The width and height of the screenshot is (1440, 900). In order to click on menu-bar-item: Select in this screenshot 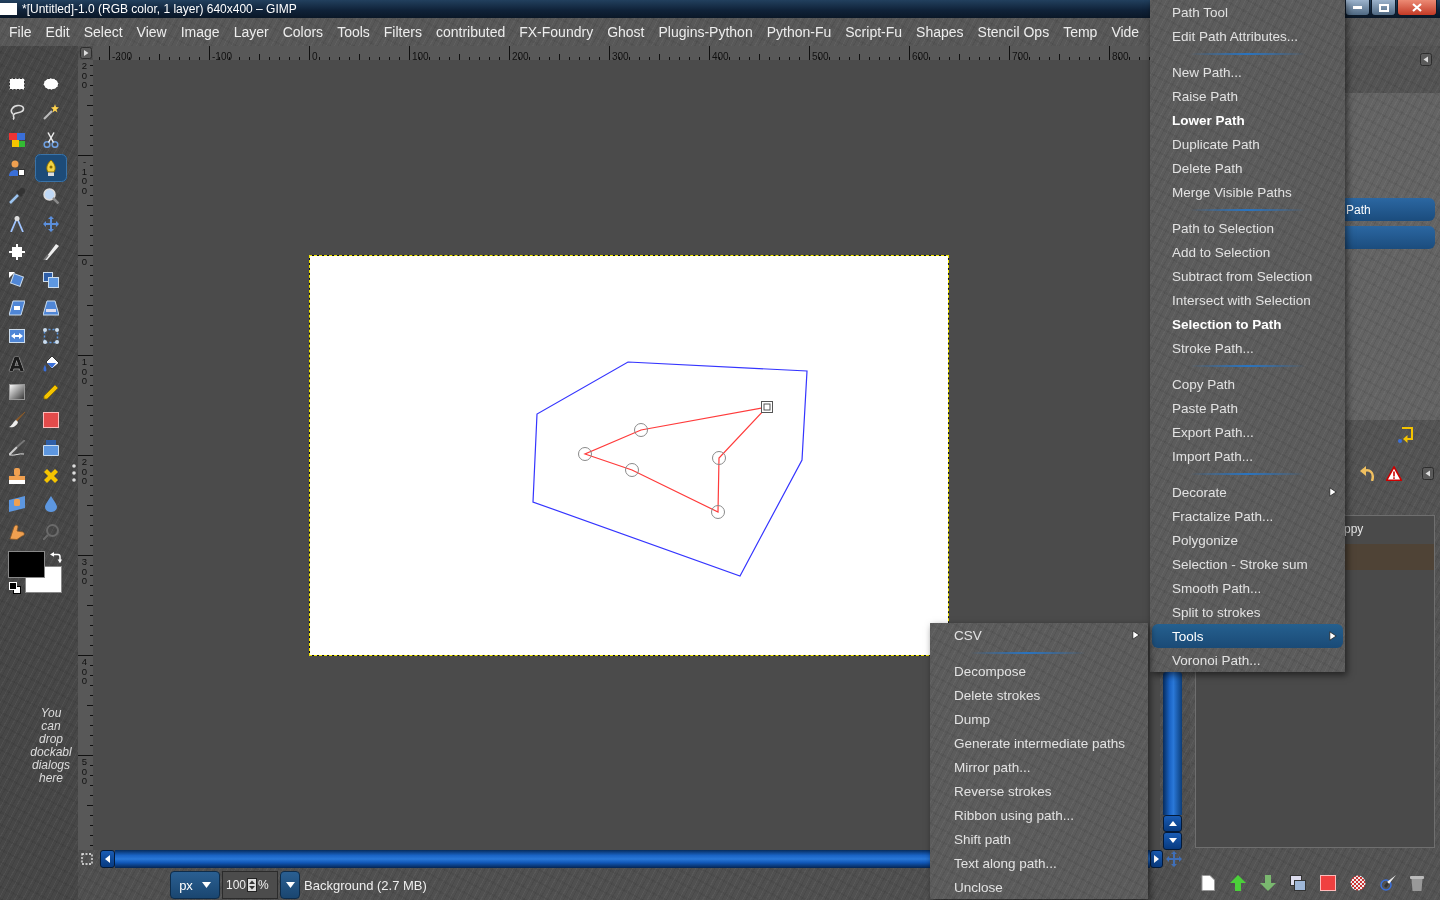, I will do `click(103, 32)`.